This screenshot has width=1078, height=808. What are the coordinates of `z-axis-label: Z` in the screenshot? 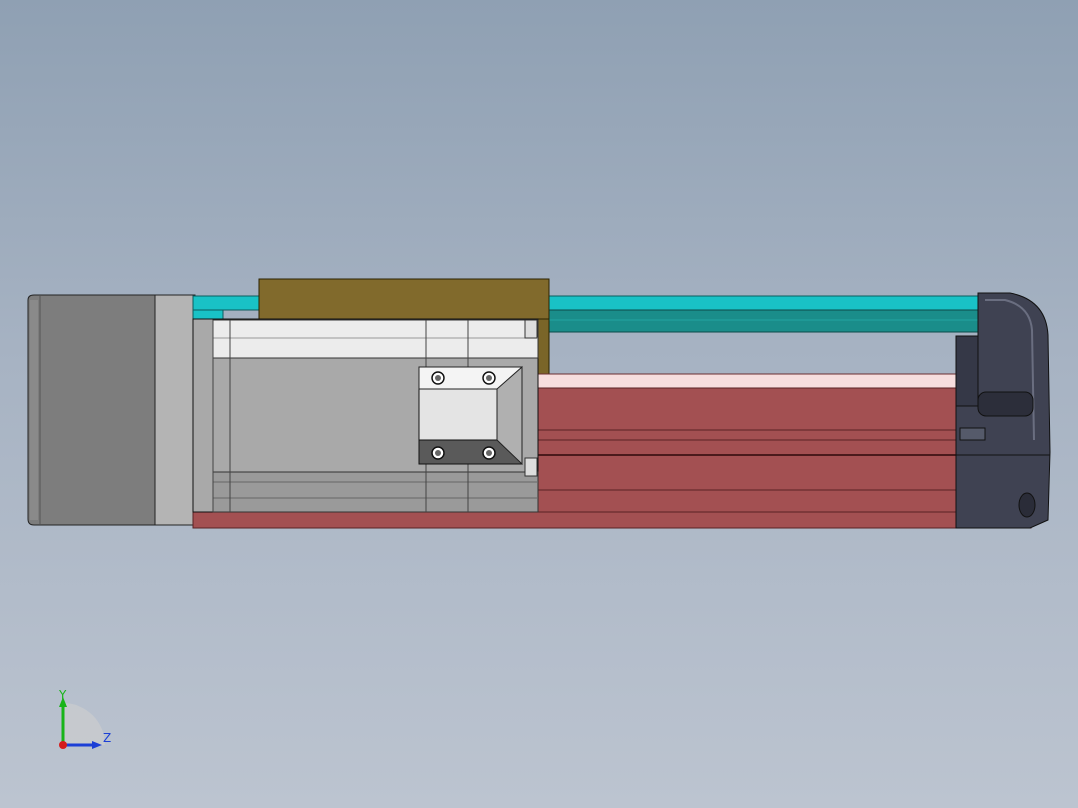 It's located at (107, 738).